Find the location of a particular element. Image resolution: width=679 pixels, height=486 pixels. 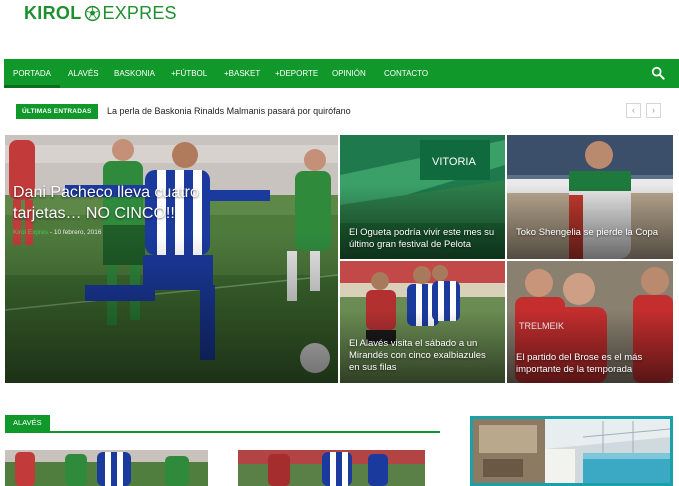

nav-item-alaves: ALAVÉS is located at coordinates (83, 73).